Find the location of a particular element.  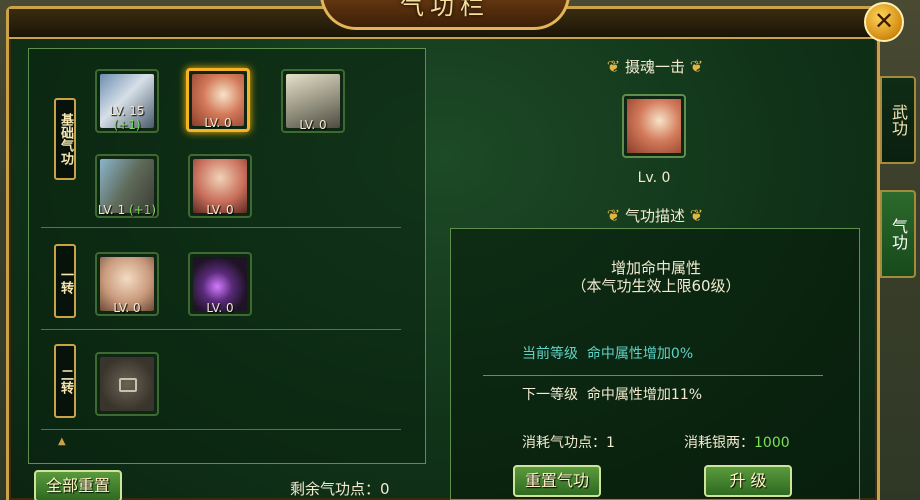

skill-slot-locked is located at coordinates (127, 384).